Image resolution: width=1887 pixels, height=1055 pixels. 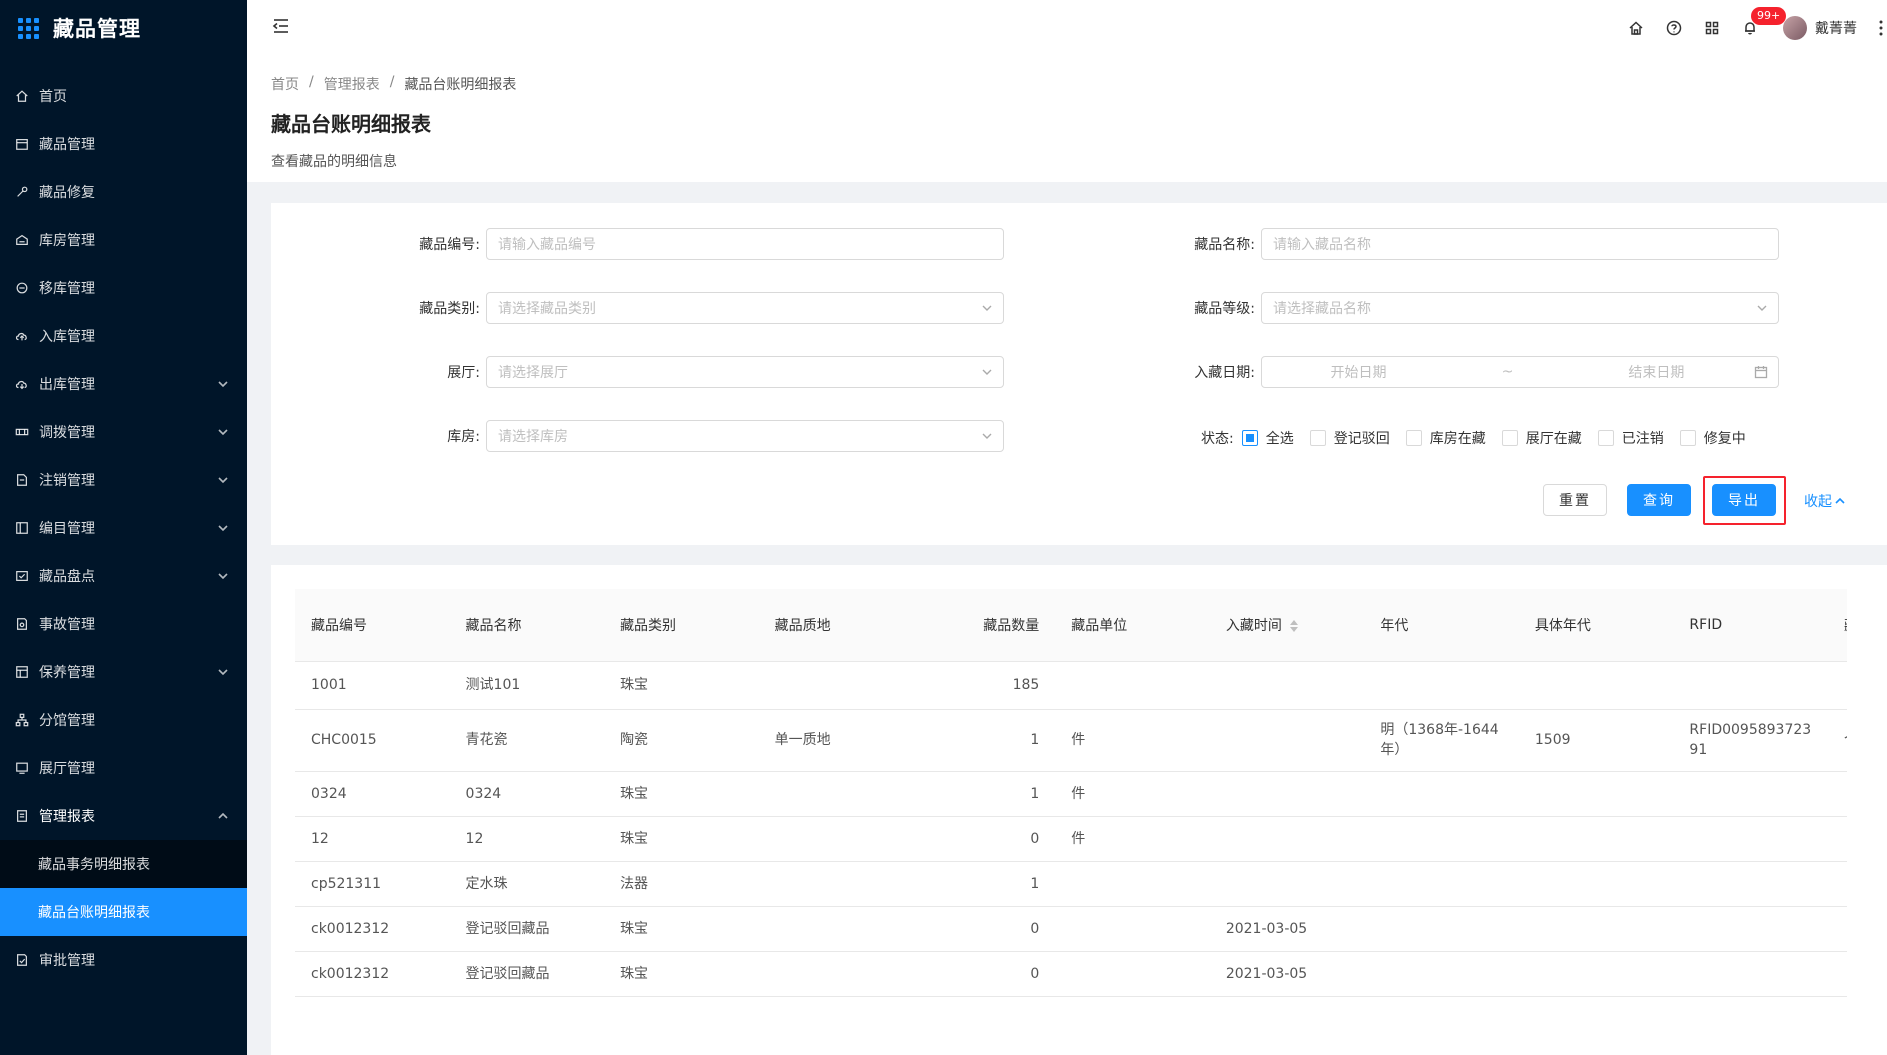 What do you see at coordinates (67, 529) in the screenshot?
I see `sidebar-item-label: 编目管理` at bounding box center [67, 529].